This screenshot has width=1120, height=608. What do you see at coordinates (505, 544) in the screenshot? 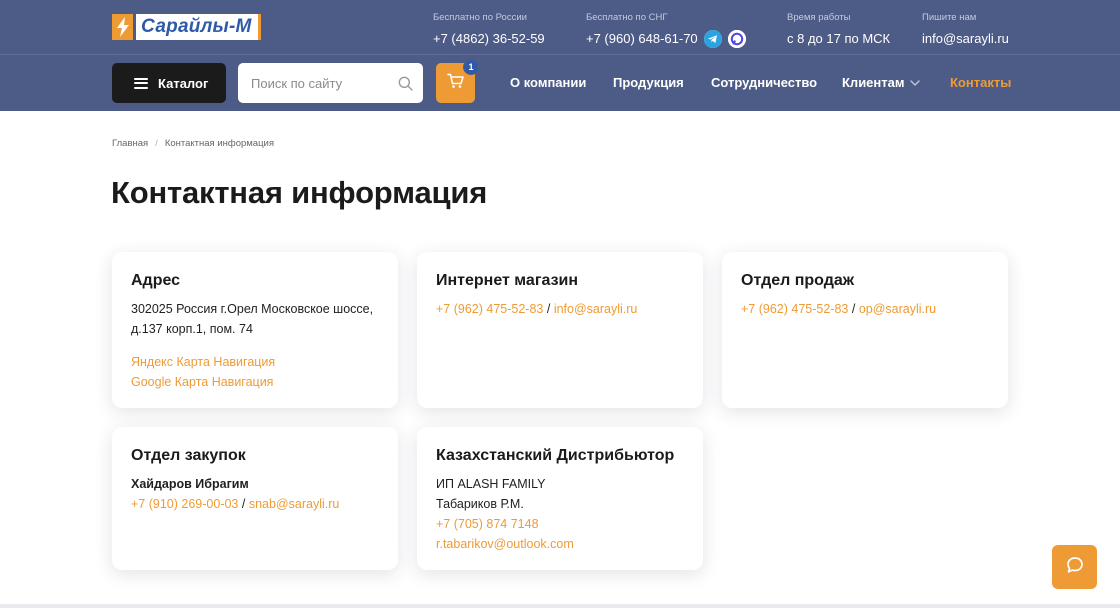
I see `kazakhstan-email-link: r.tabarikov@outlook.com` at bounding box center [505, 544].